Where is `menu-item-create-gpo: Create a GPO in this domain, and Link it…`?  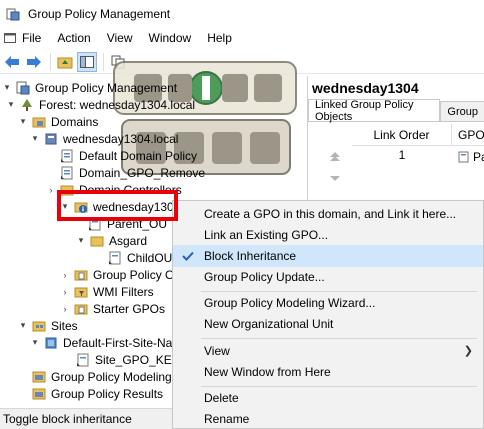
menu-item-create-gpo: Create a GPO in this domain, and Link it… is located at coordinates (328, 214).